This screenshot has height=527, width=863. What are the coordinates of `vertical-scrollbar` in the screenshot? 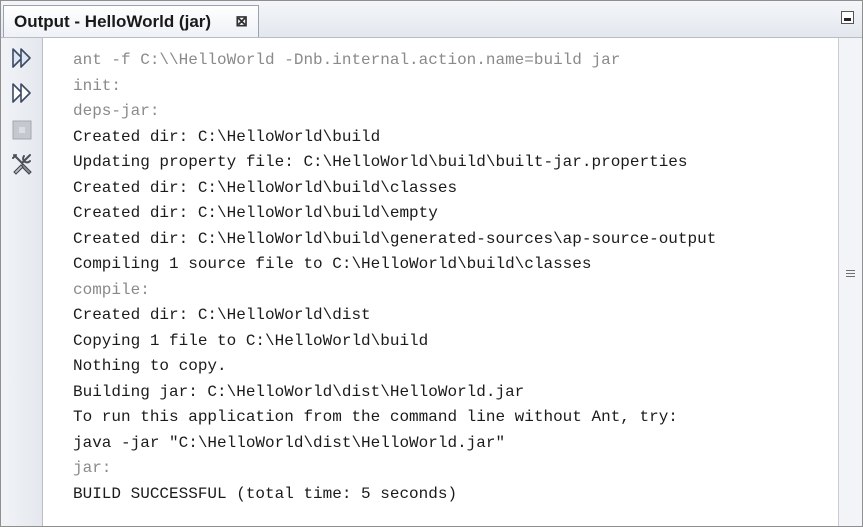 It's located at (850, 282).